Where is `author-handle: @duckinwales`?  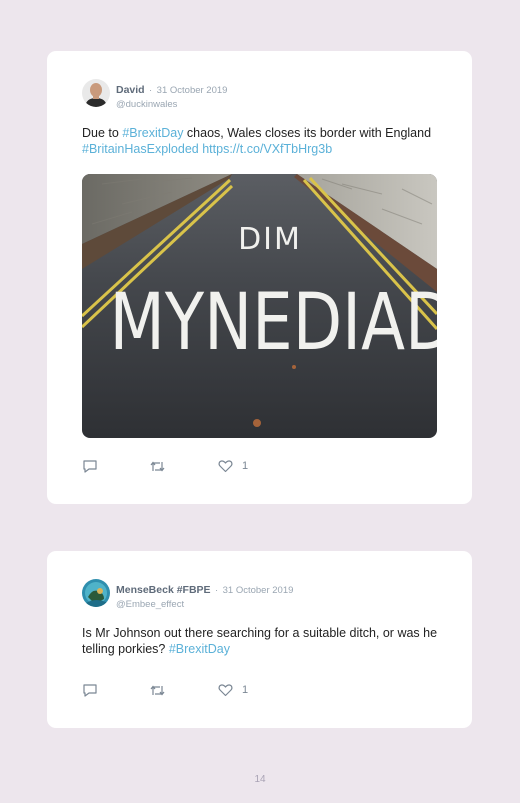
author-handle: @duckinwales is located at coordinates (171, 104).